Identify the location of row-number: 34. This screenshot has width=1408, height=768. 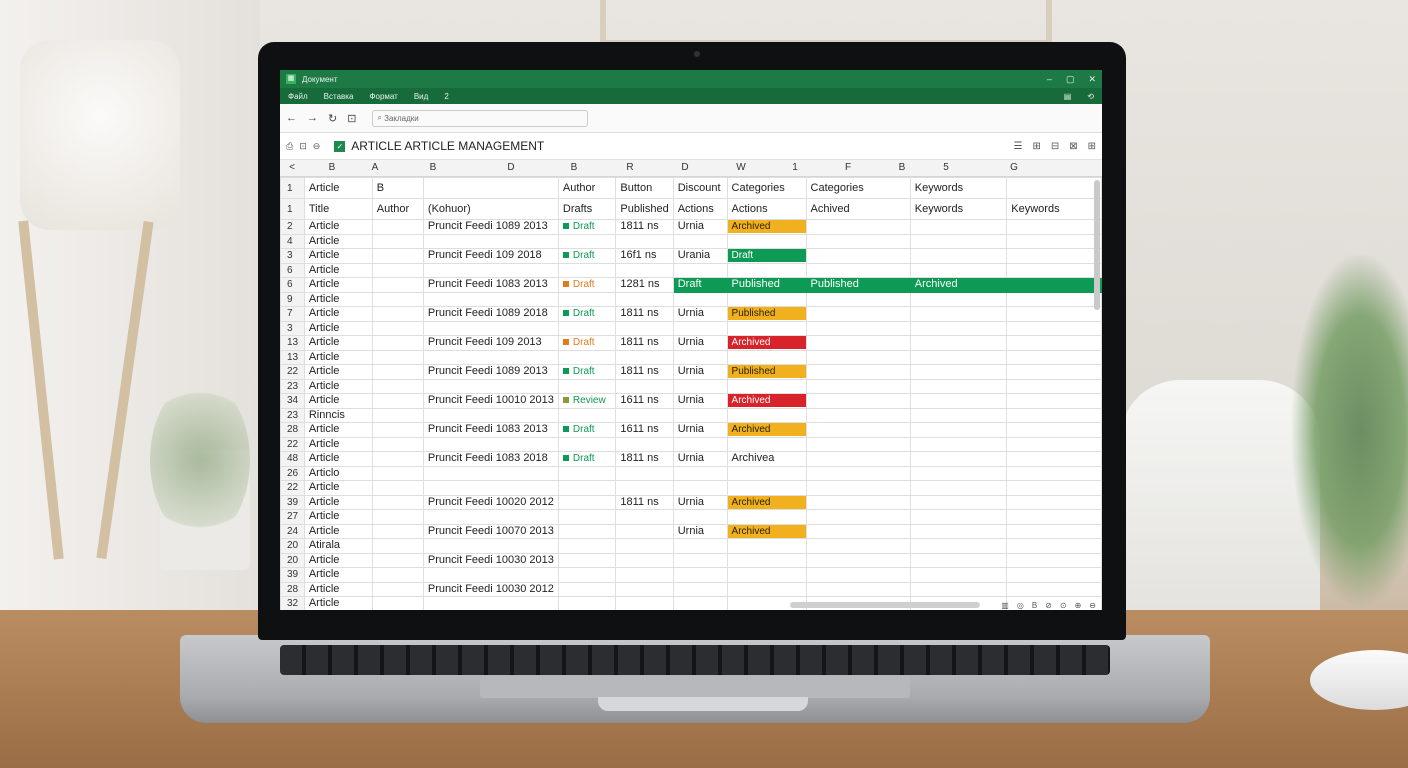
(292, 401).